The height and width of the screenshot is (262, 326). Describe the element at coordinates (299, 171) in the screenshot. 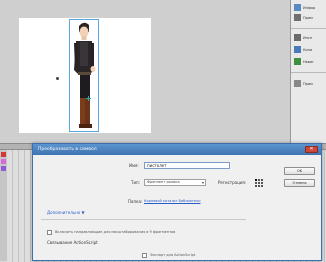

I see `ok-button: OK` at that location.